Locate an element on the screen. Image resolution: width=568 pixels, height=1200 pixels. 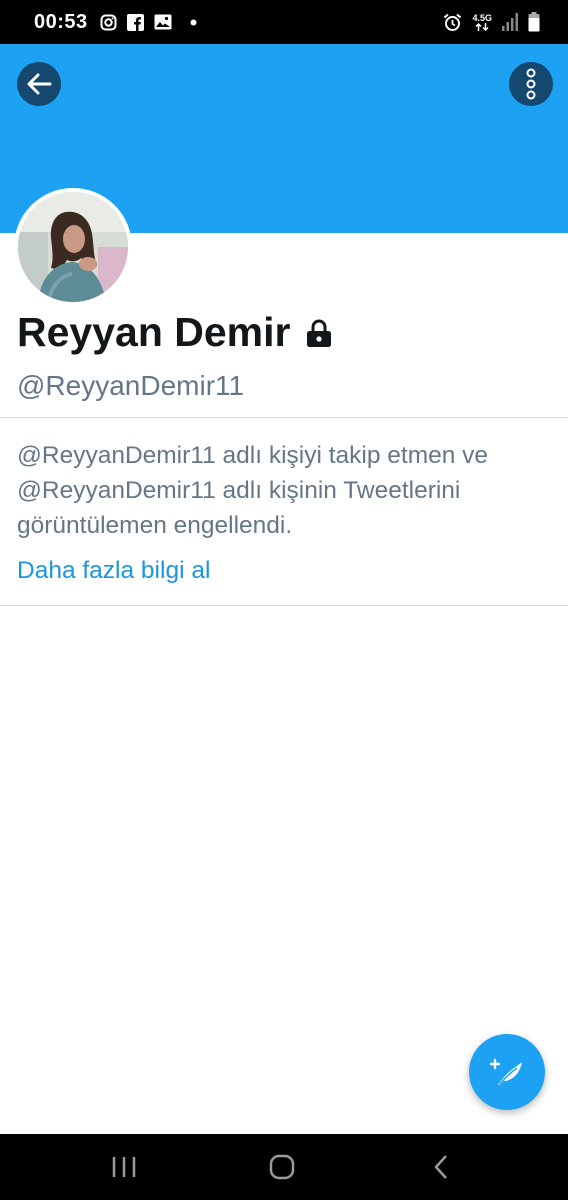
network-icon: 4.5G is located at coordinates (482, 21).